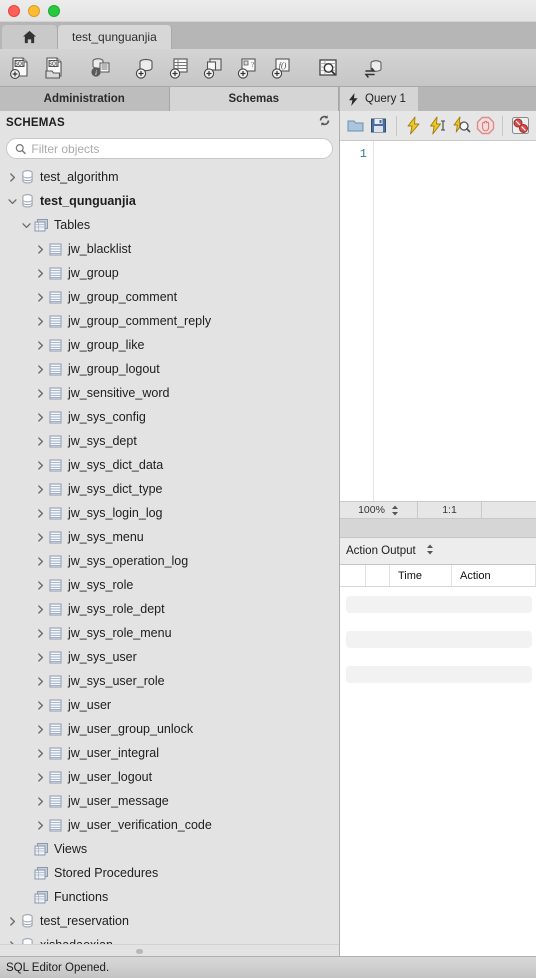 The image size is (536, 978). Describe the element at coordinates (169, 705) in the screenshot. I see `tree-item-jw-user: jw_user` at that location.